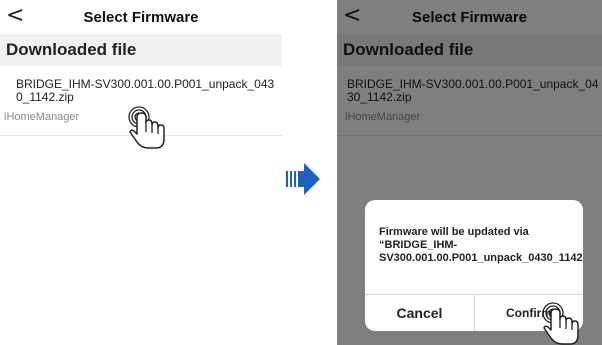 The width and height of the screenshot is (602, 345). I want to click on section-header: Downloaded file, so click(141, 50).